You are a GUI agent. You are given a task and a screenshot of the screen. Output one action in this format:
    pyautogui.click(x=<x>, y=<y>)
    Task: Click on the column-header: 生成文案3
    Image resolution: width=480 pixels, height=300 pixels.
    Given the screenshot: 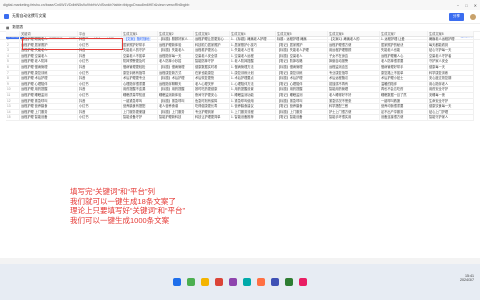 What is the action you would take?
    pyautogui.click(x=212, y=33)
    